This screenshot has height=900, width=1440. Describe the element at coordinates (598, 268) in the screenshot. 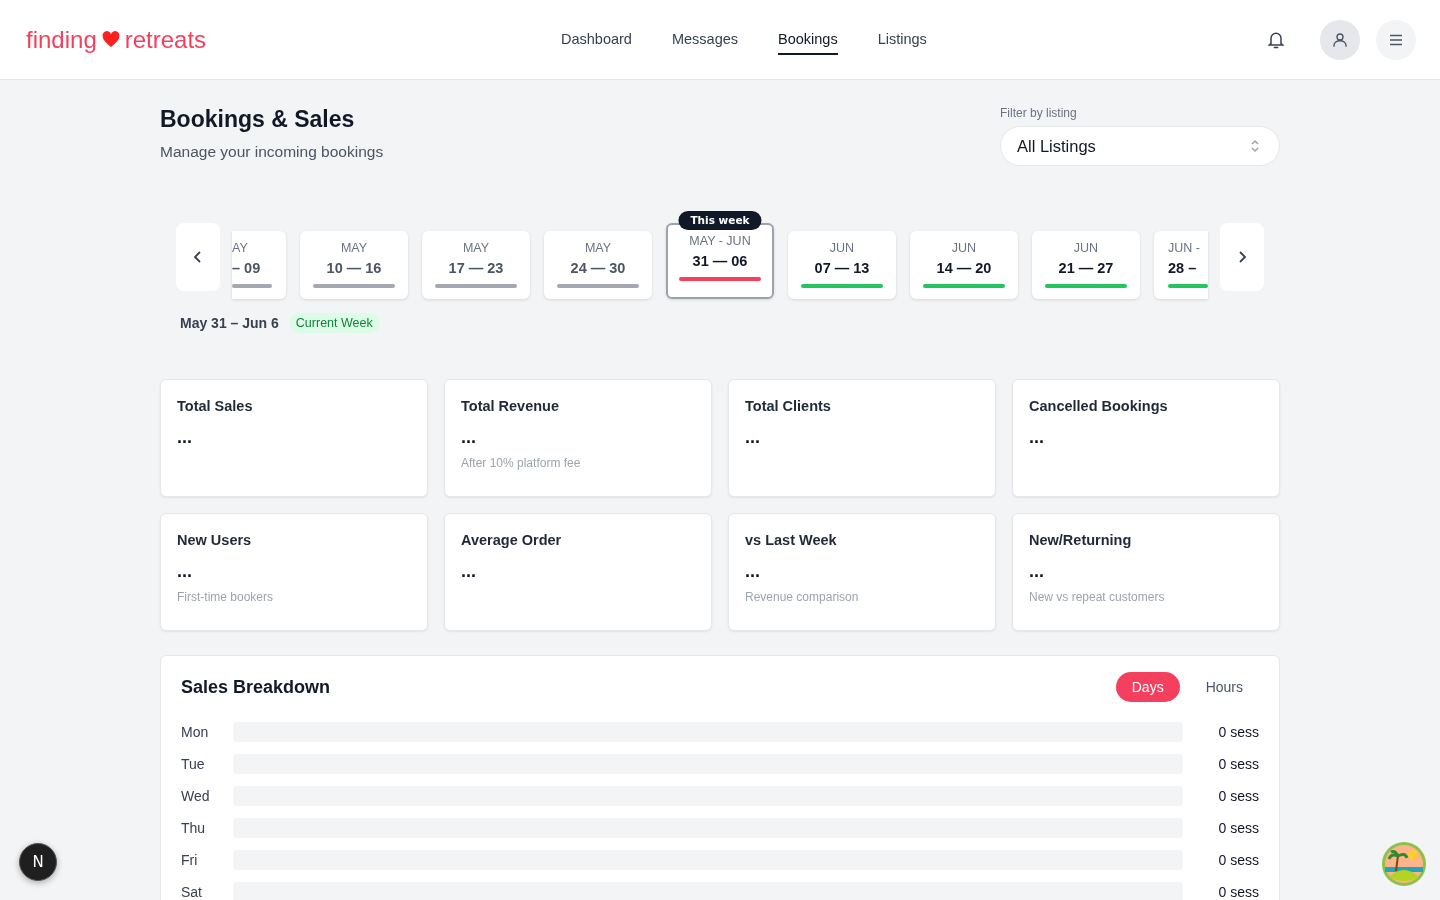

I see `week-days: 24 — 30` at that location.